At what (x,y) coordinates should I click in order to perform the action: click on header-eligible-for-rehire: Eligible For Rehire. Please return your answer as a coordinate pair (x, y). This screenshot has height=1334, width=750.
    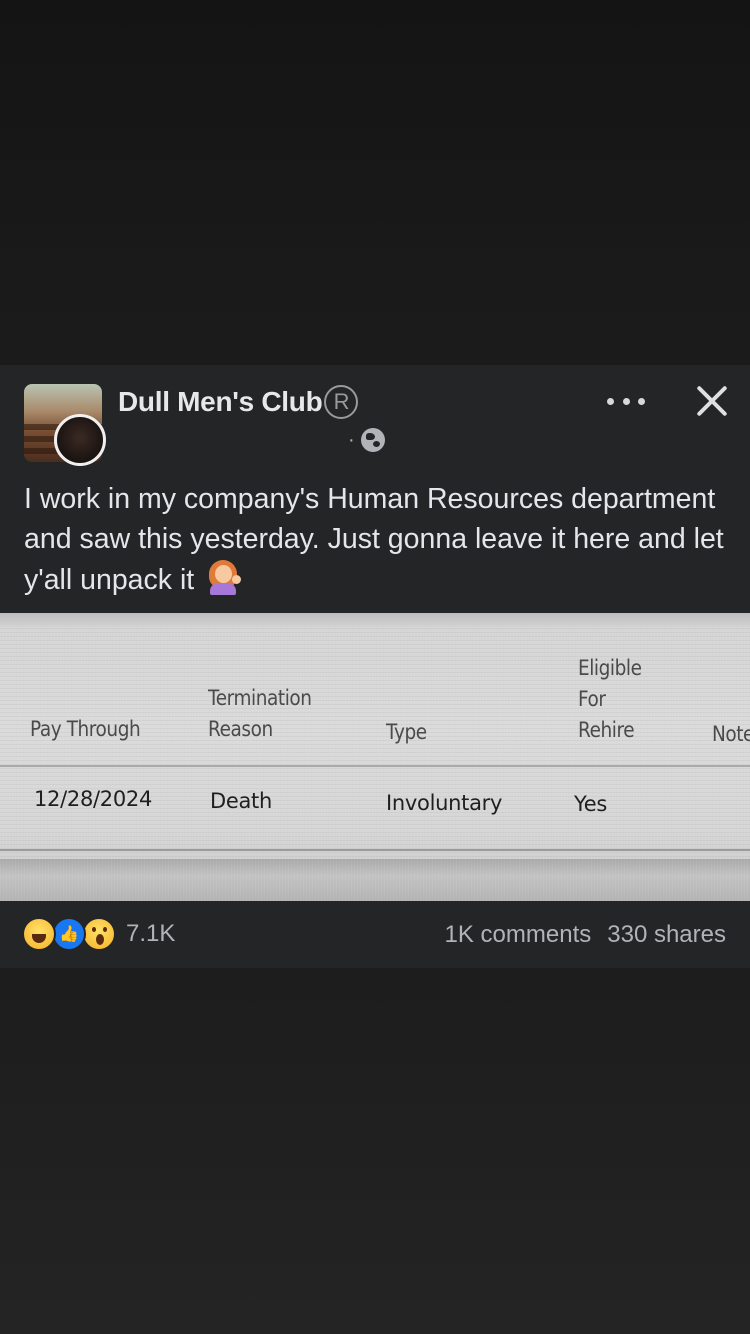
    Looking at the image, I should click on (610, 699).